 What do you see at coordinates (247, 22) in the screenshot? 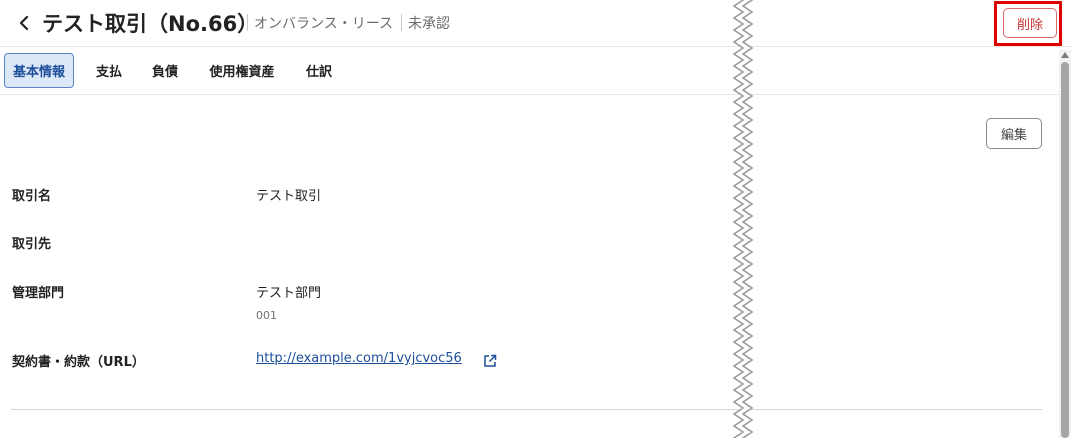
I see `title-separator` at bounding box center [247, 22].